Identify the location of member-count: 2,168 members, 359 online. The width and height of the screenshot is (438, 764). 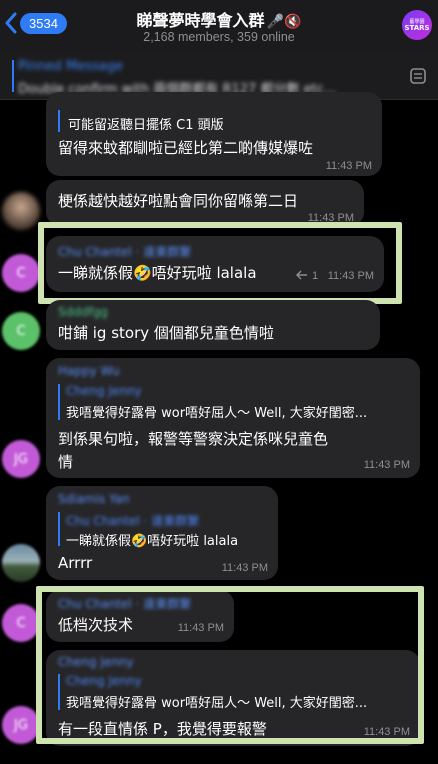
(219, 37).